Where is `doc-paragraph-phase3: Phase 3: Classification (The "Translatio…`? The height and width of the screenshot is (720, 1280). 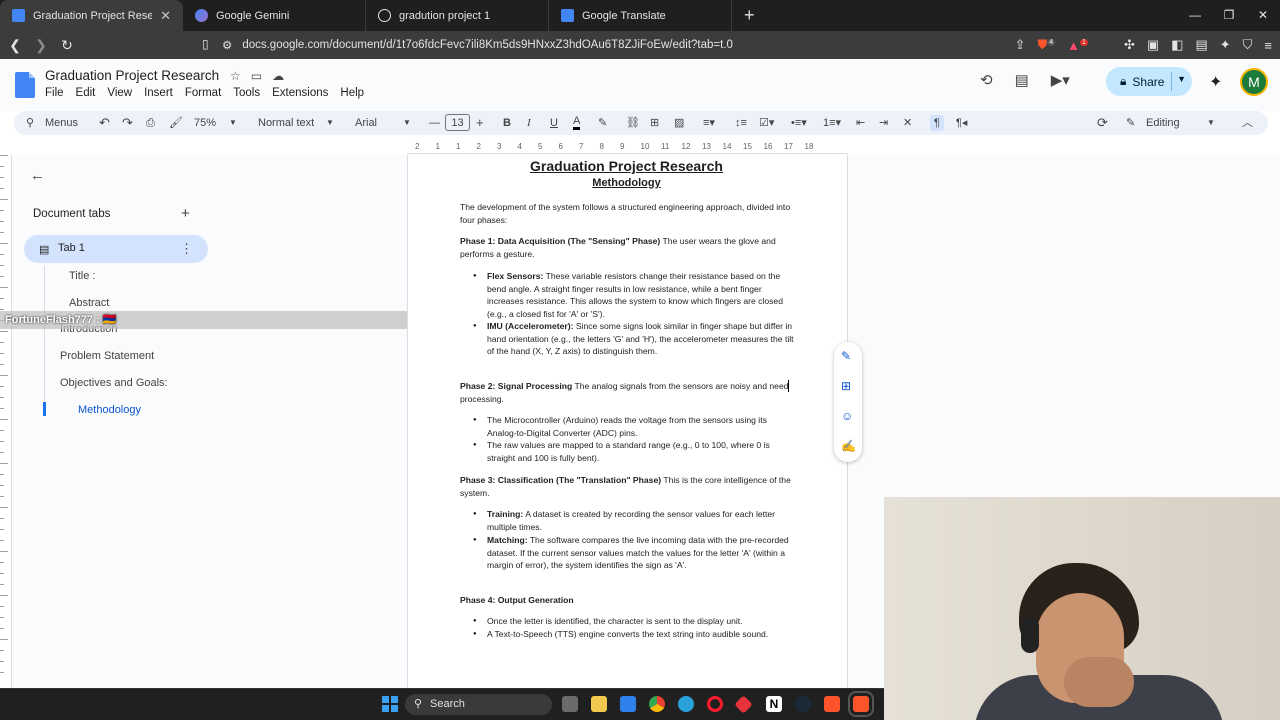
doc-paragraph-phase3: Phase 3: Classification (The "Translatio… is located at coordinates (627, 486).